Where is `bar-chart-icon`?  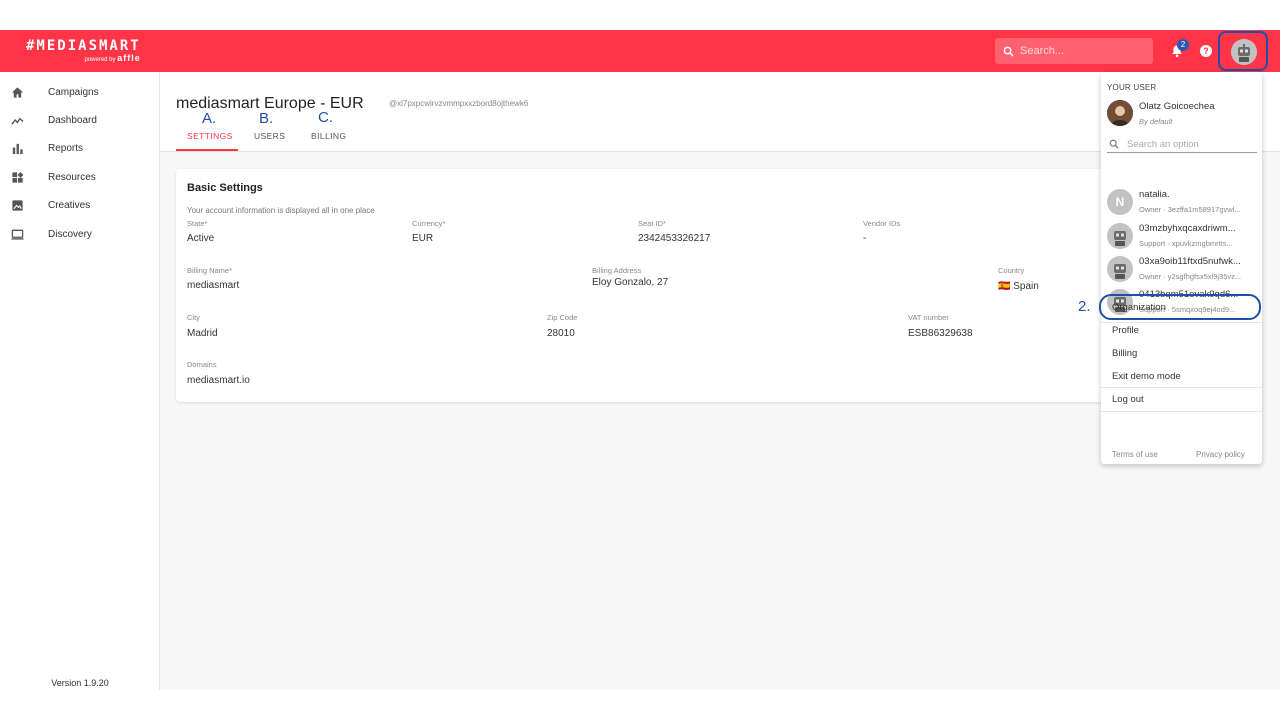
bar-chart-icon is located at coordinates (17, 148).